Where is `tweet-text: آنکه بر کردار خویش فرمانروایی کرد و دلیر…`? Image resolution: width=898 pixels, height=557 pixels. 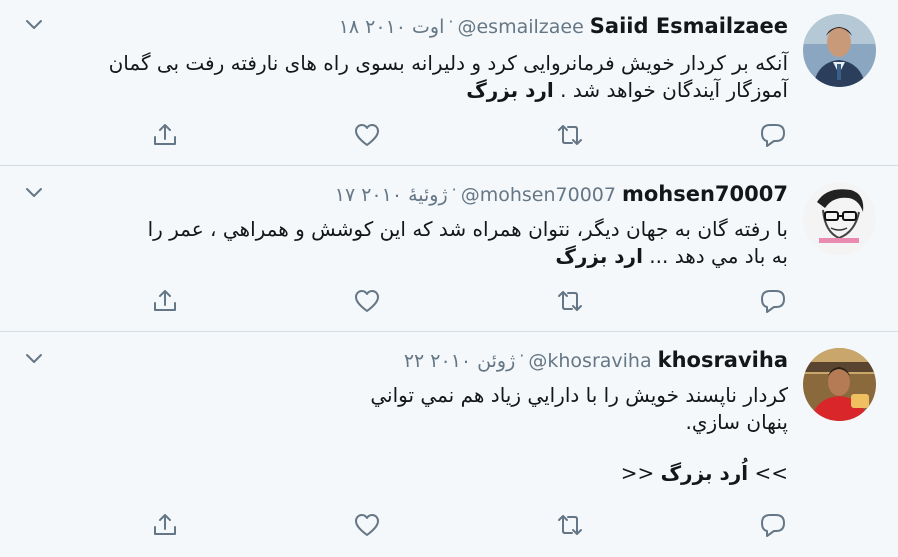 tweet-text: آنکه بر کردار خویش فرمانروایی کرد و دلیر… is located at coordinates (448, 77).